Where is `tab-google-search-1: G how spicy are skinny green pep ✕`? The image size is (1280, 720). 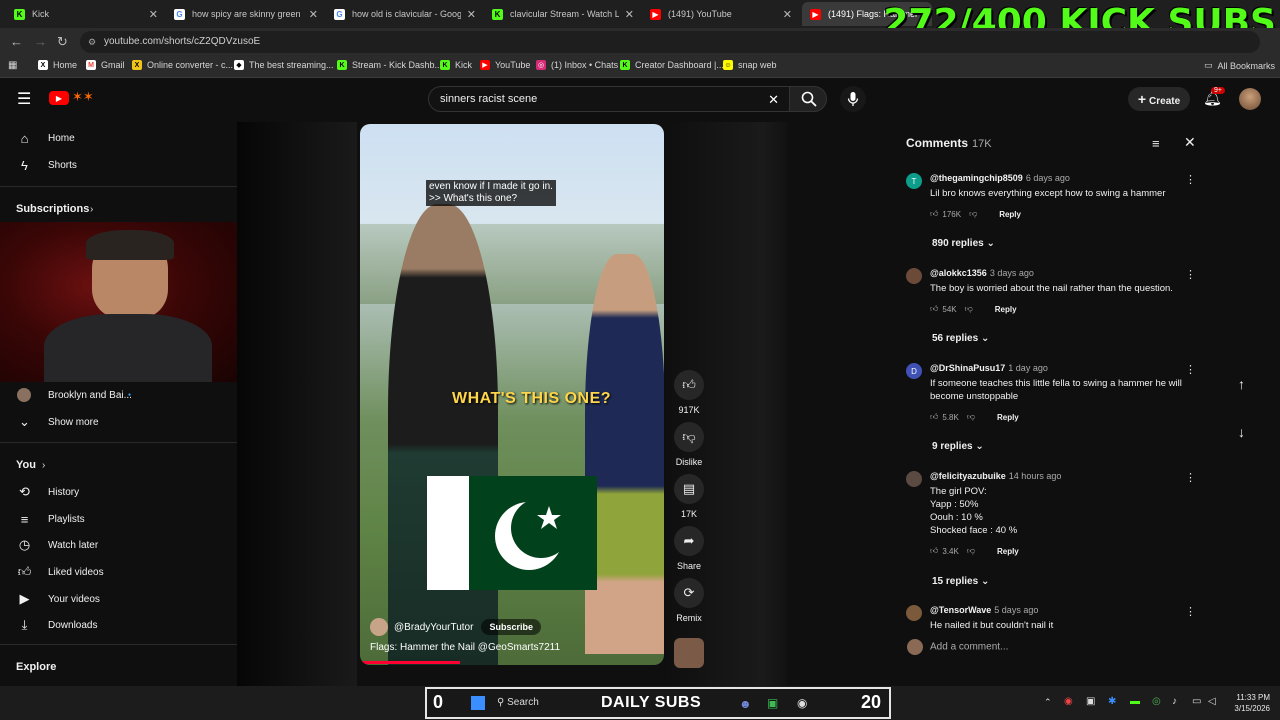
tab-google-search-1: G how spicy are skinny green pep ✕ is located at coordinates (246, 14).